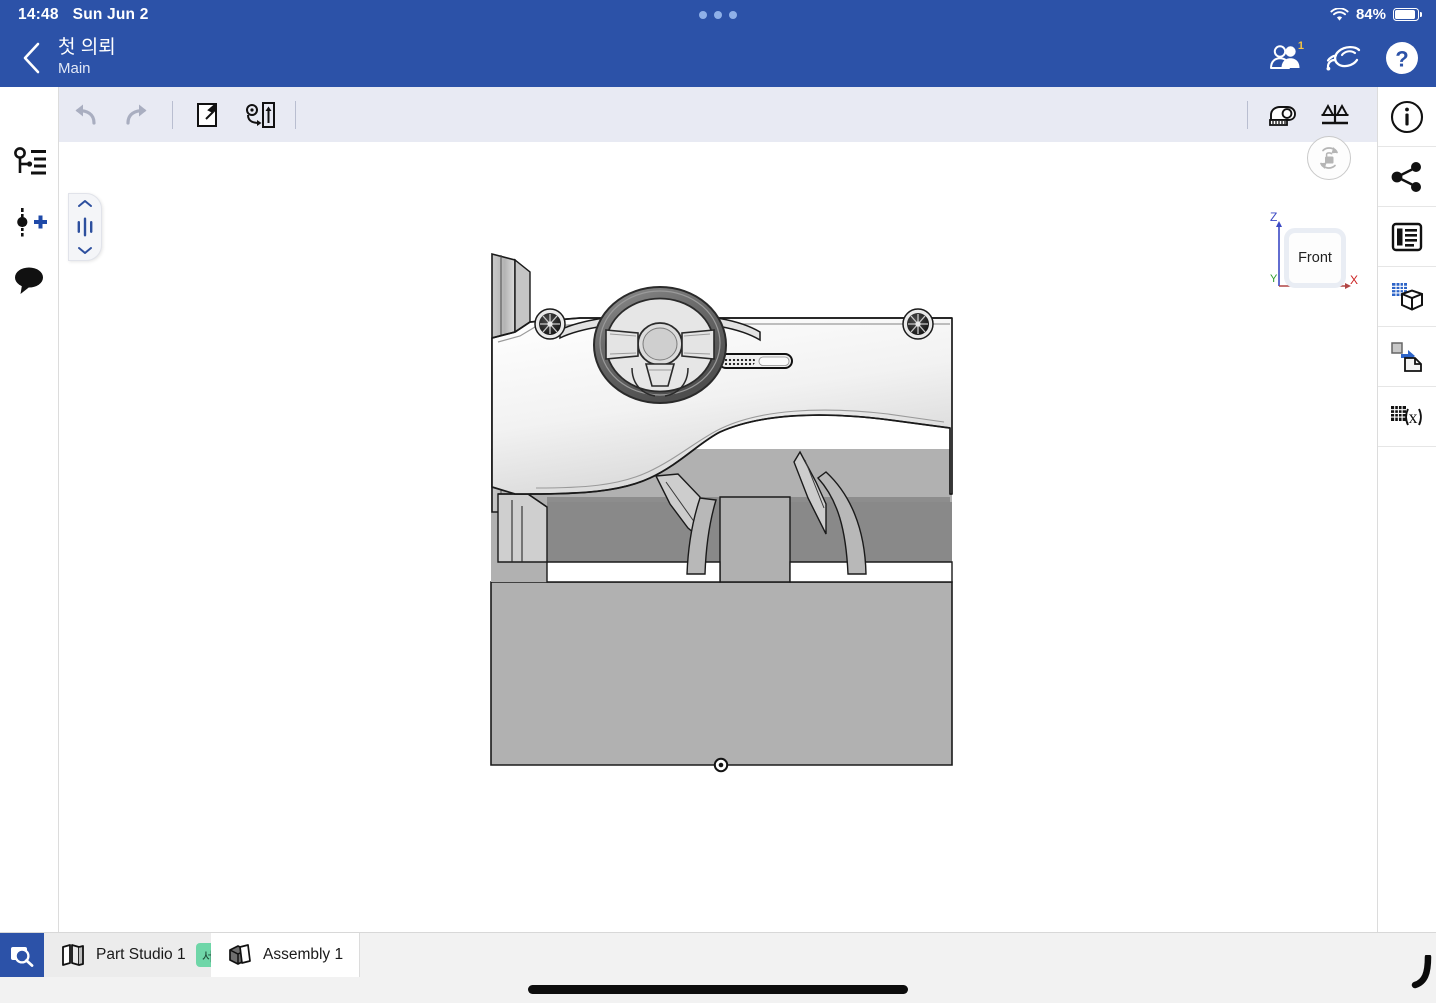 The image size is (1436, 1003). I want to click on details-button, so click(1407, 117).